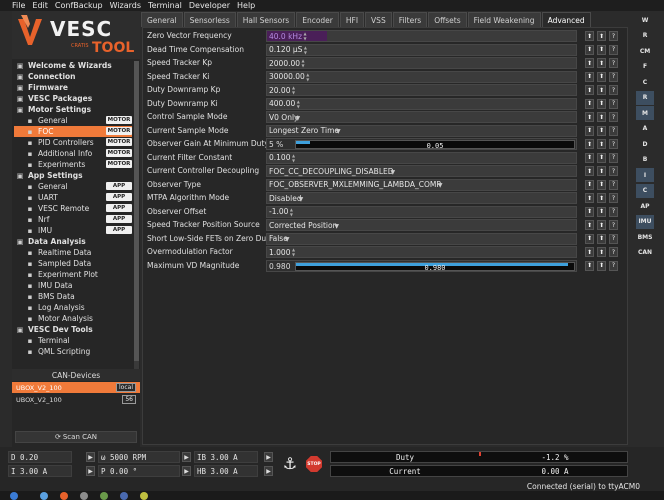 Image resolution: width=664 pixels, height=500 pixels. I want to click on toolbar-button: CM, so click(645, 51).